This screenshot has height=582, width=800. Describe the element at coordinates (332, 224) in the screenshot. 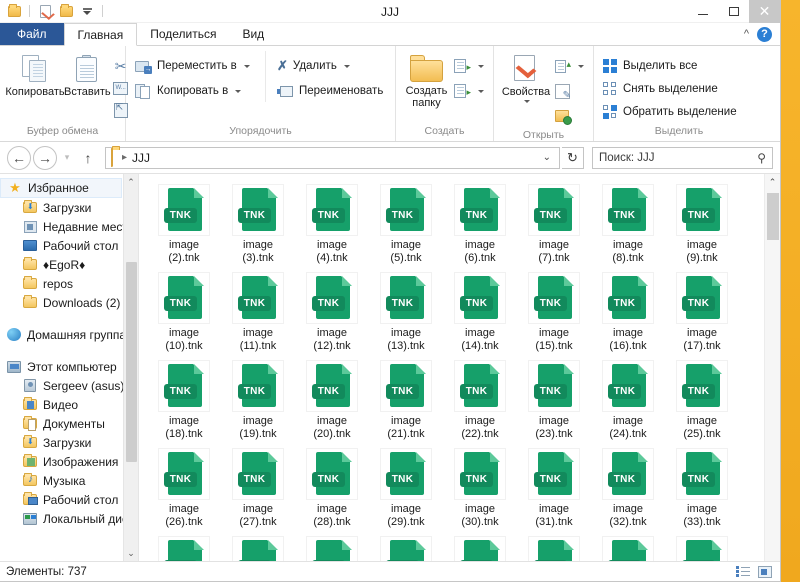

I see `file-item: TNK image (4).tnk` at that location.